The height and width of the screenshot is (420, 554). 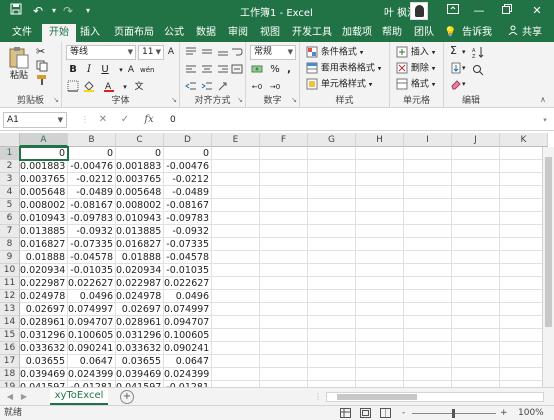 I want to click on find-select-icon, so click(x=478, y=72).